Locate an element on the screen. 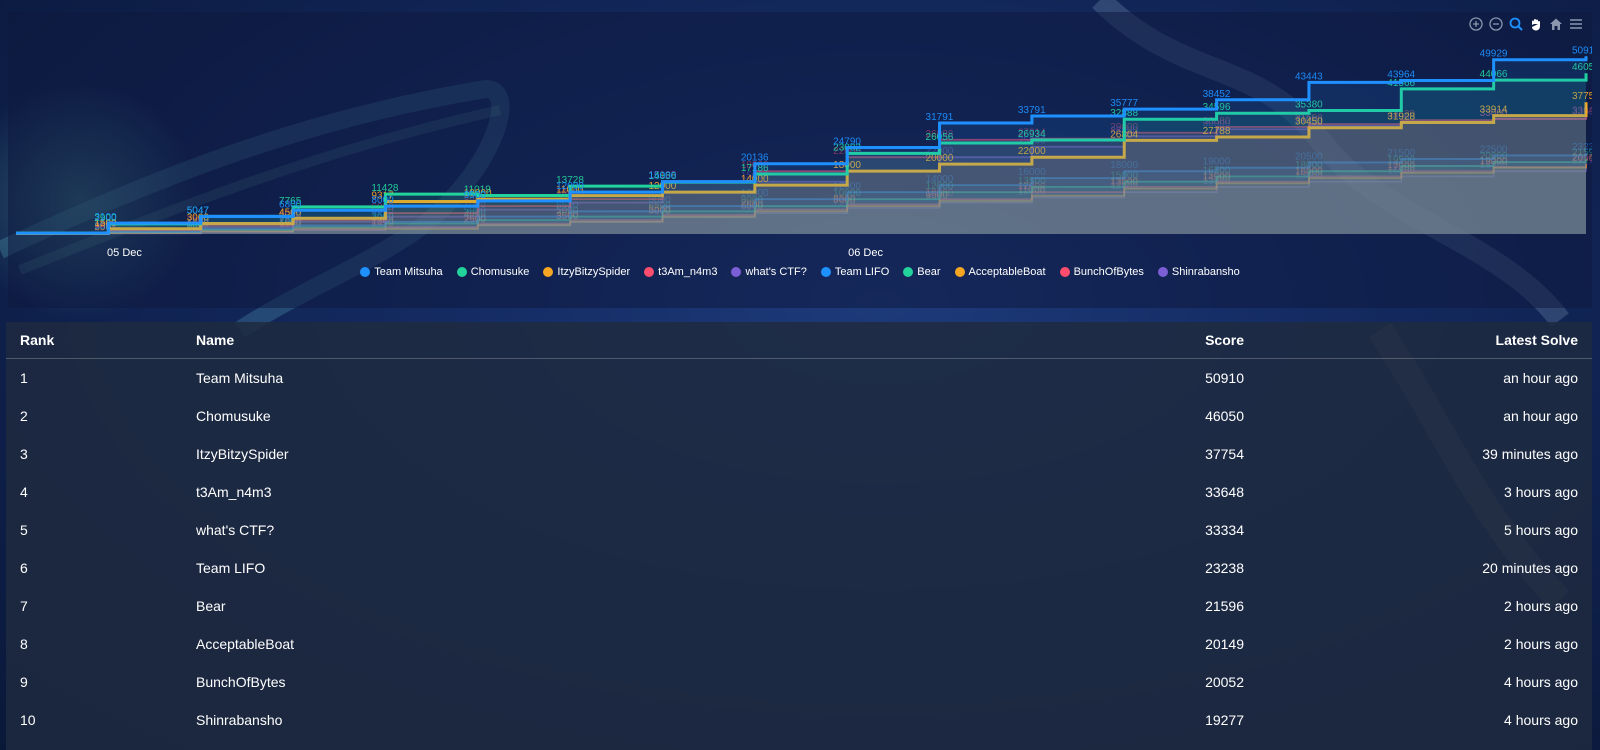 The height and width of the screenshot is (750, 1600). team-name-cell: ItzyBitzySpider is located at coordinates (606, 454).